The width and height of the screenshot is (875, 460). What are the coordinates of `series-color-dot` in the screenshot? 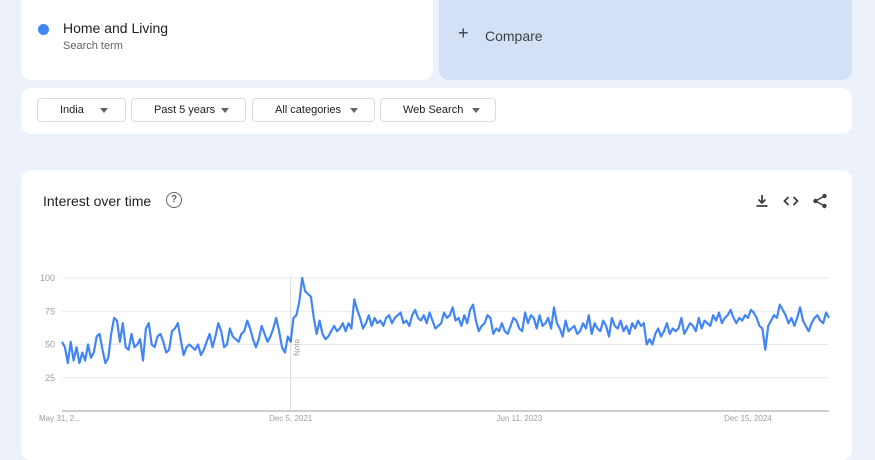 It's located at (43, 29).